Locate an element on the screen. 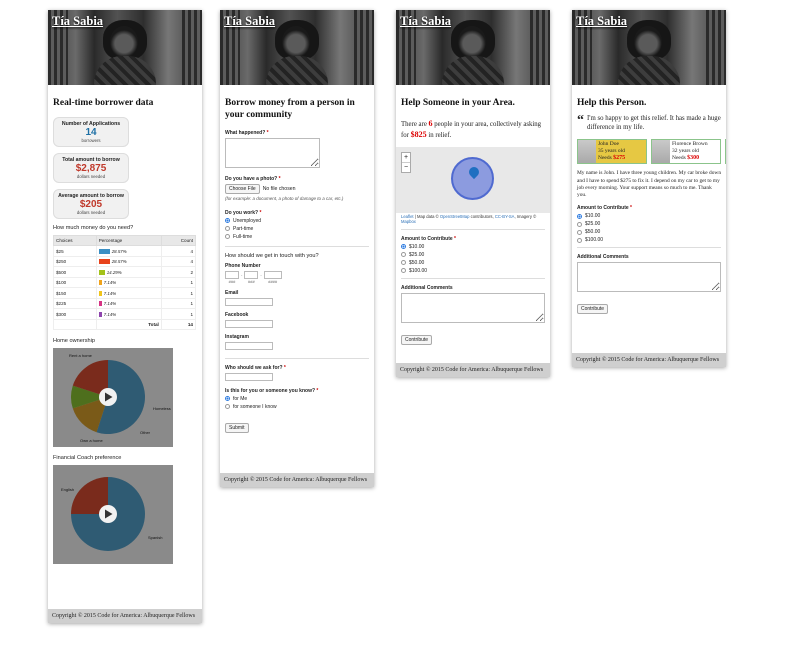 Image resolution: width=797 pixels, height=648 pixels. area-map: + − is located at coordinates (473, 179).